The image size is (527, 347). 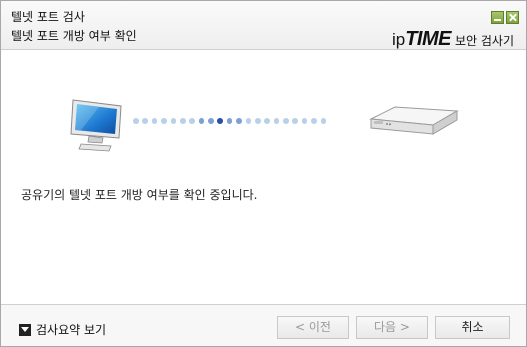 What do you see at coordinates (313, 327) in the screenshot?
I see `prev-button: < 이전` at bounding box center [313, 327].